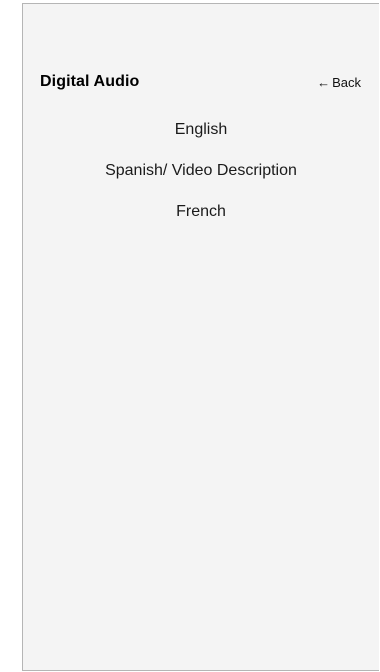  What do you see at coordinates (324, 82) in the screenshot?
I see `back-arrow-icon: ←` at bounding box center [324, 82].